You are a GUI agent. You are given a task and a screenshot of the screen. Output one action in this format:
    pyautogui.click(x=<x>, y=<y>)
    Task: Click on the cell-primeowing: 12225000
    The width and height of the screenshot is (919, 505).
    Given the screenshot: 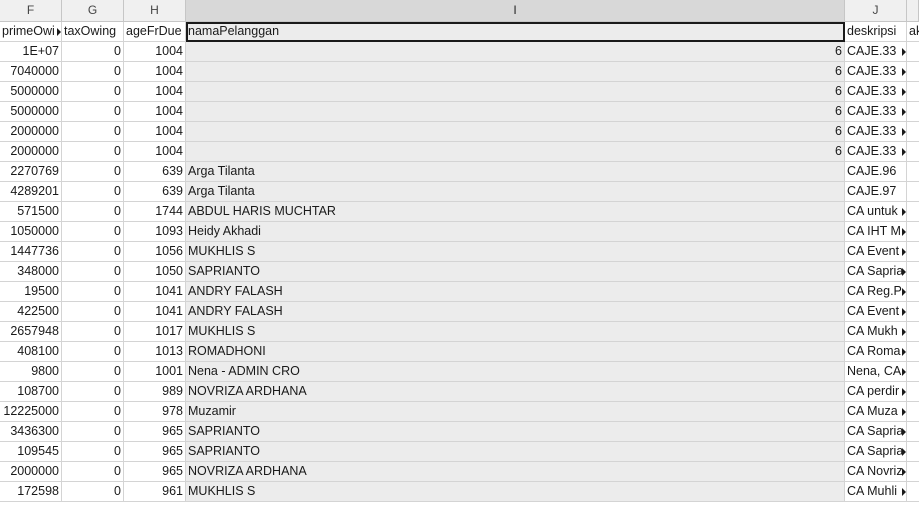 What is the action you would take?
    pyautogui.click(x=31, y=412)
    